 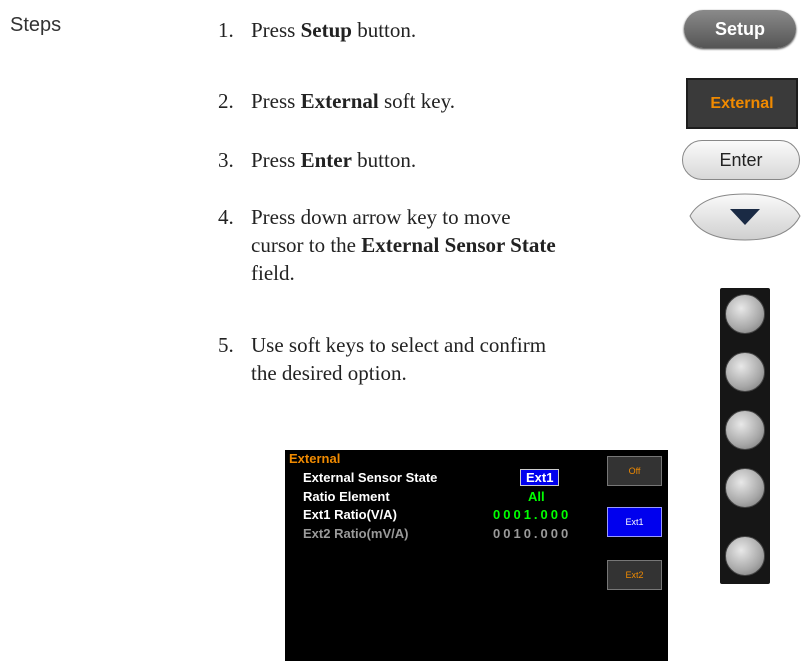 I want to click on screen-title: External, so click(x=315, y=458).